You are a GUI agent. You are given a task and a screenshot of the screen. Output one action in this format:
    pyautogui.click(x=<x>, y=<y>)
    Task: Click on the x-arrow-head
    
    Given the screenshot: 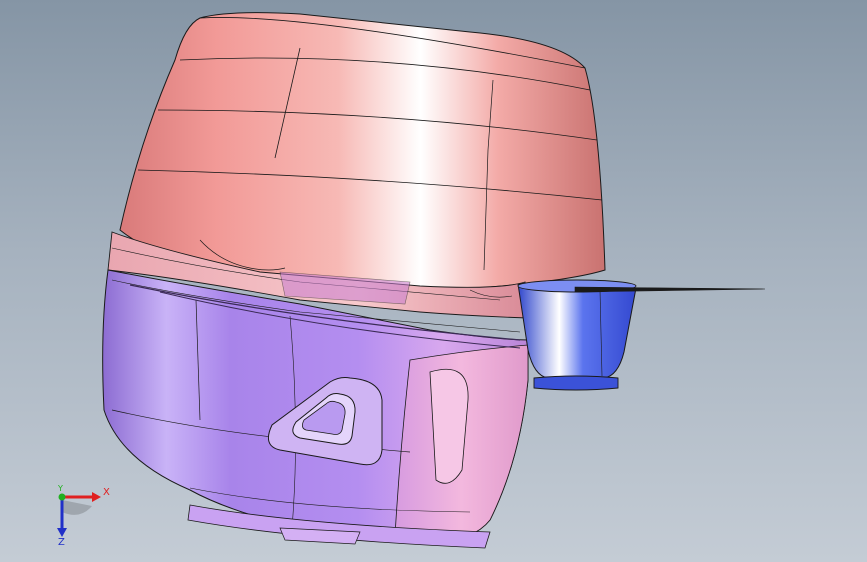 What is the action you would take?
    pyautogui.click(x=96, y=497)
    